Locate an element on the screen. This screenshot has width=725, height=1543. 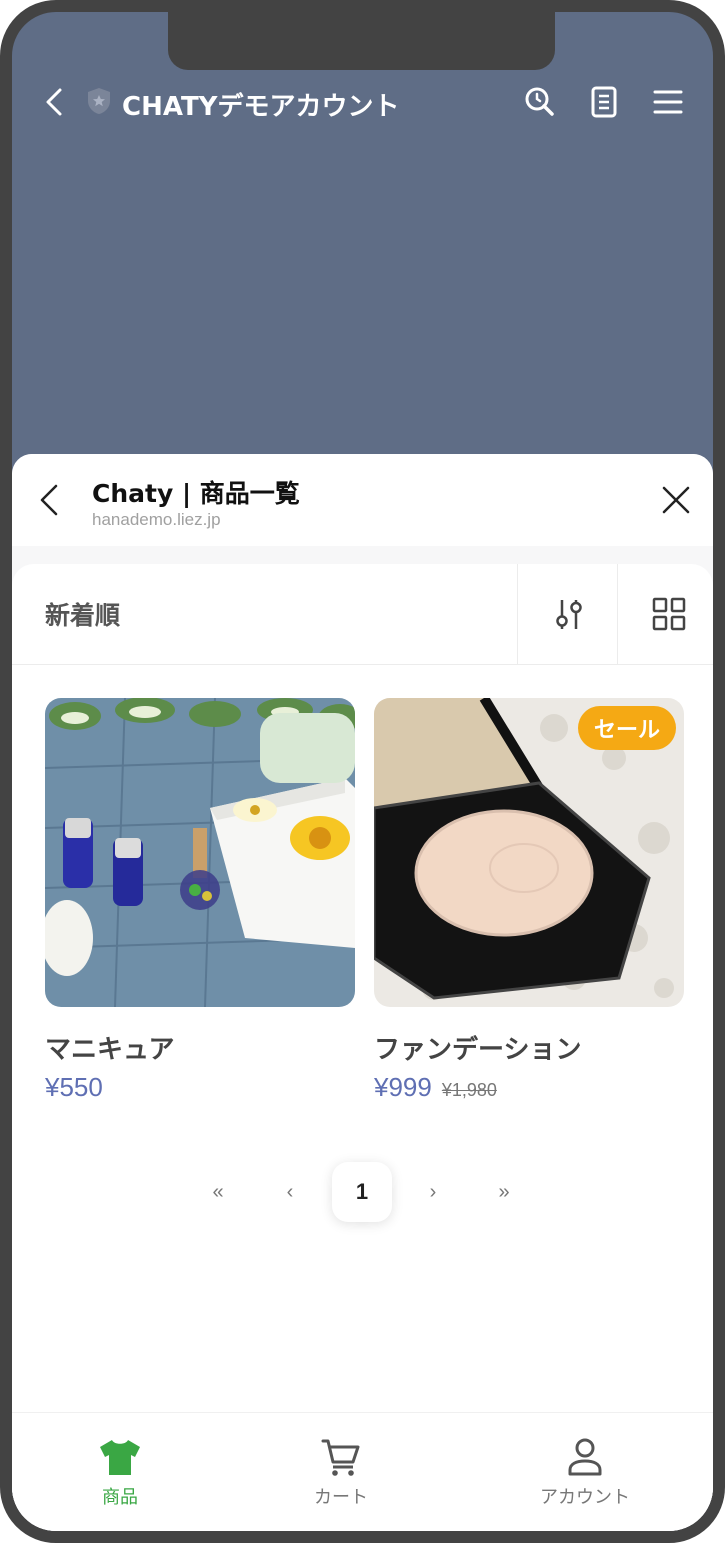
next-page-button: › is located at coordinates (433, 1192).